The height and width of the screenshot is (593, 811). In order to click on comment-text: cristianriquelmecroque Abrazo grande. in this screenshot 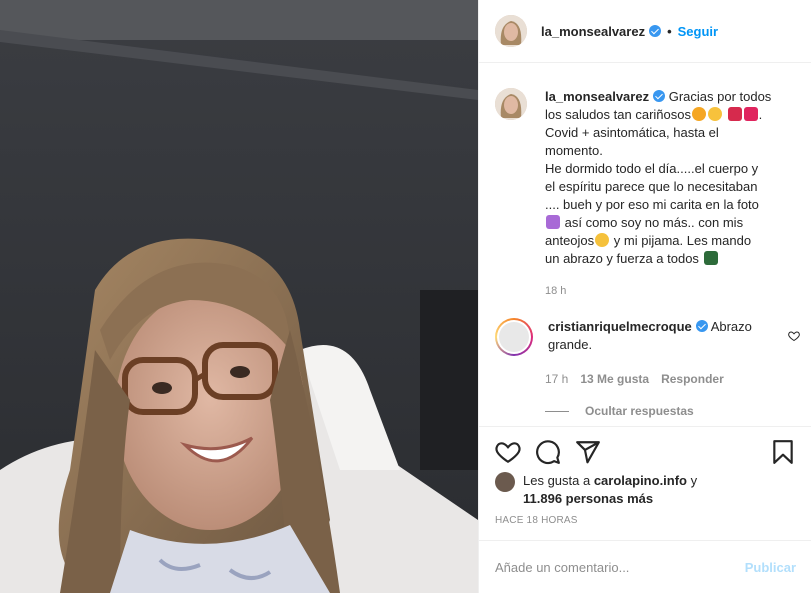, I will do `click(650, 335)`.